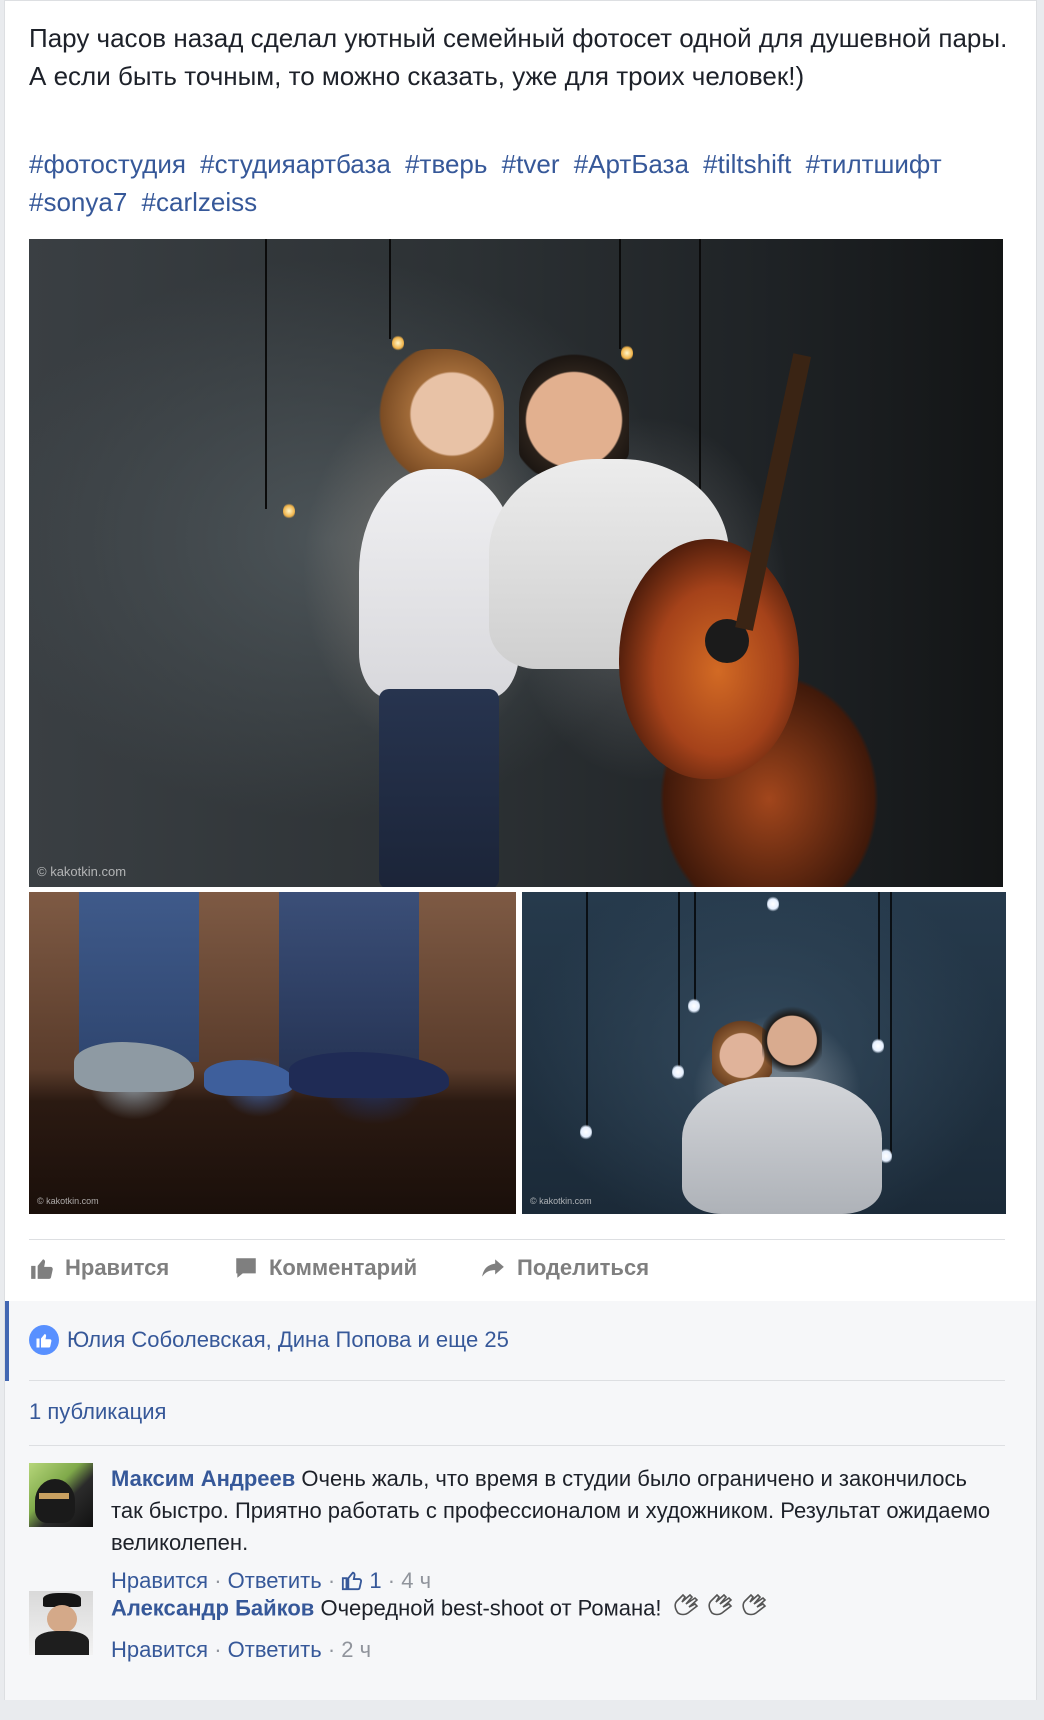 The width and height of the screenshot is (1044, 1720). What do you see at coordinates (375, 1580) in the screenshot?
I see `comment-like-count: 1` at bounding box center [375, 1580].